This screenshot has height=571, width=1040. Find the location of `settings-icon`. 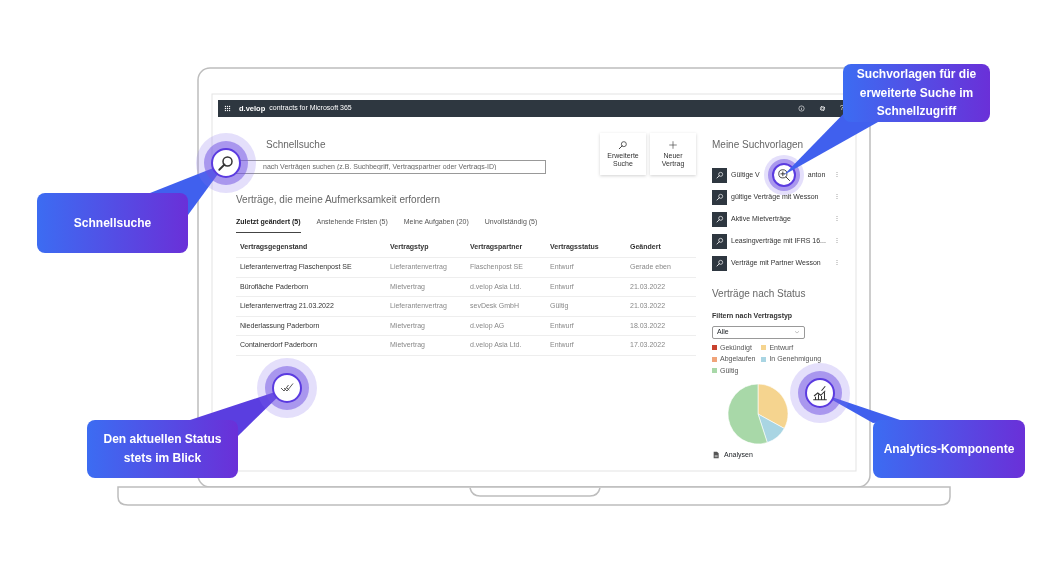

settings-icon is located at coordinates (823, 108).